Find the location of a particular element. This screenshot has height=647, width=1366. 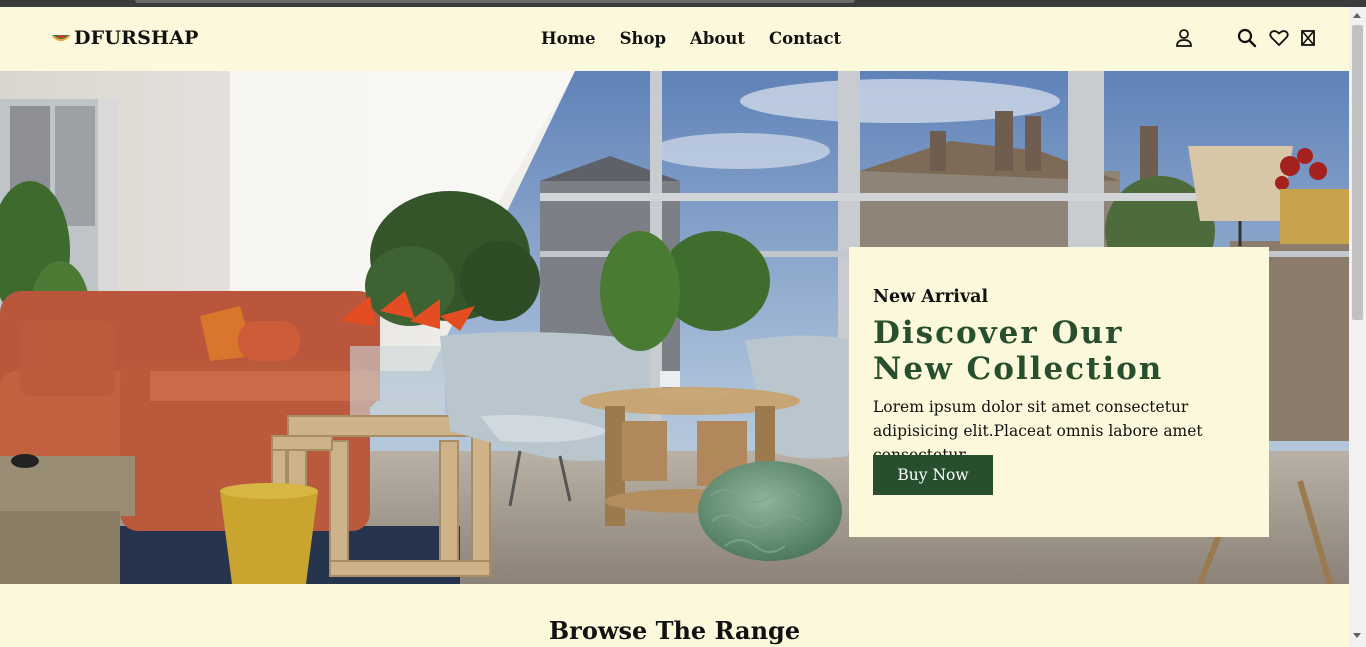

hero-headline: Discover Our New Collection is located at coordinates (1018, 351).